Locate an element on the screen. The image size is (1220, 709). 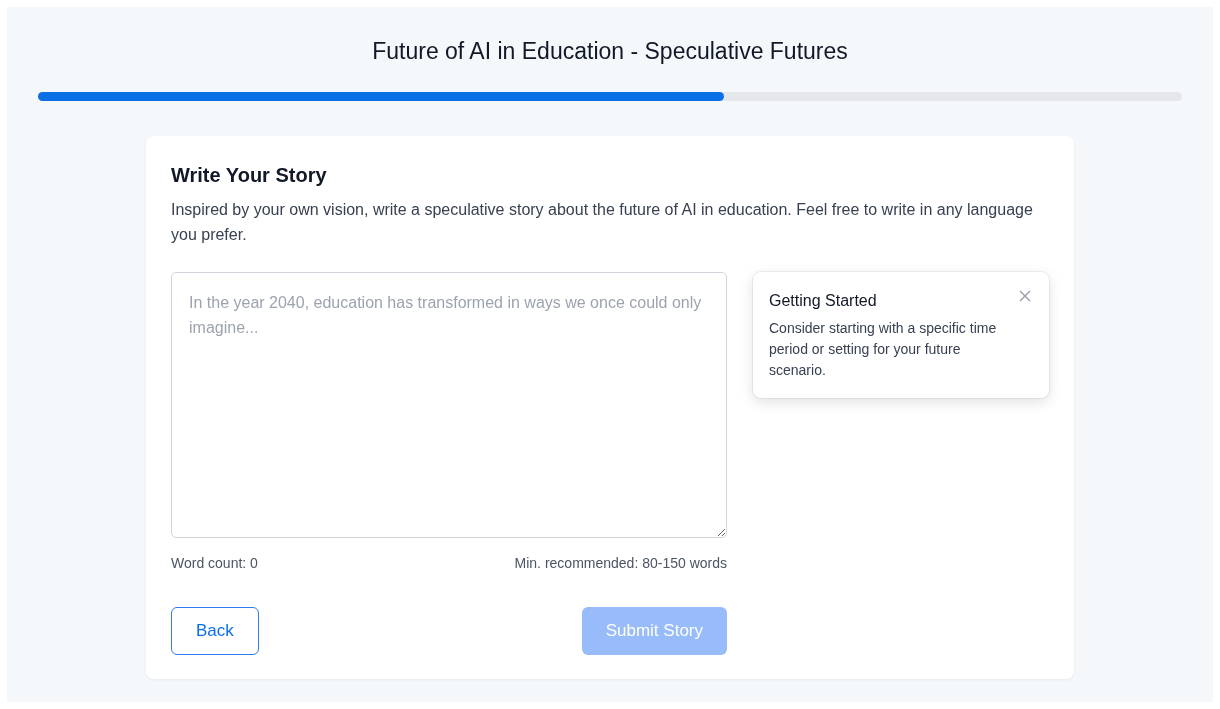
recommendation-text: Min. recommended: 80-150 words is located at coordinates (620, 563).